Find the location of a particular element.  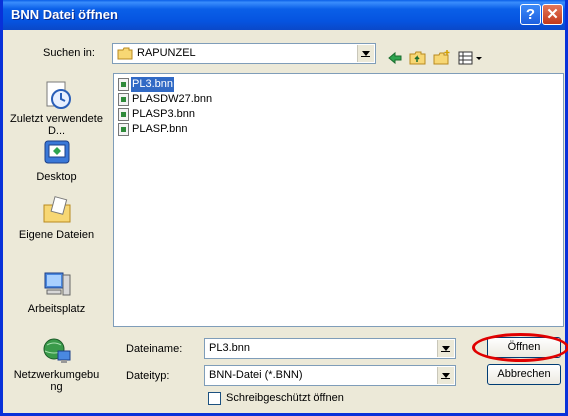

readonly-checkbox is located at coordinates (214, 398).